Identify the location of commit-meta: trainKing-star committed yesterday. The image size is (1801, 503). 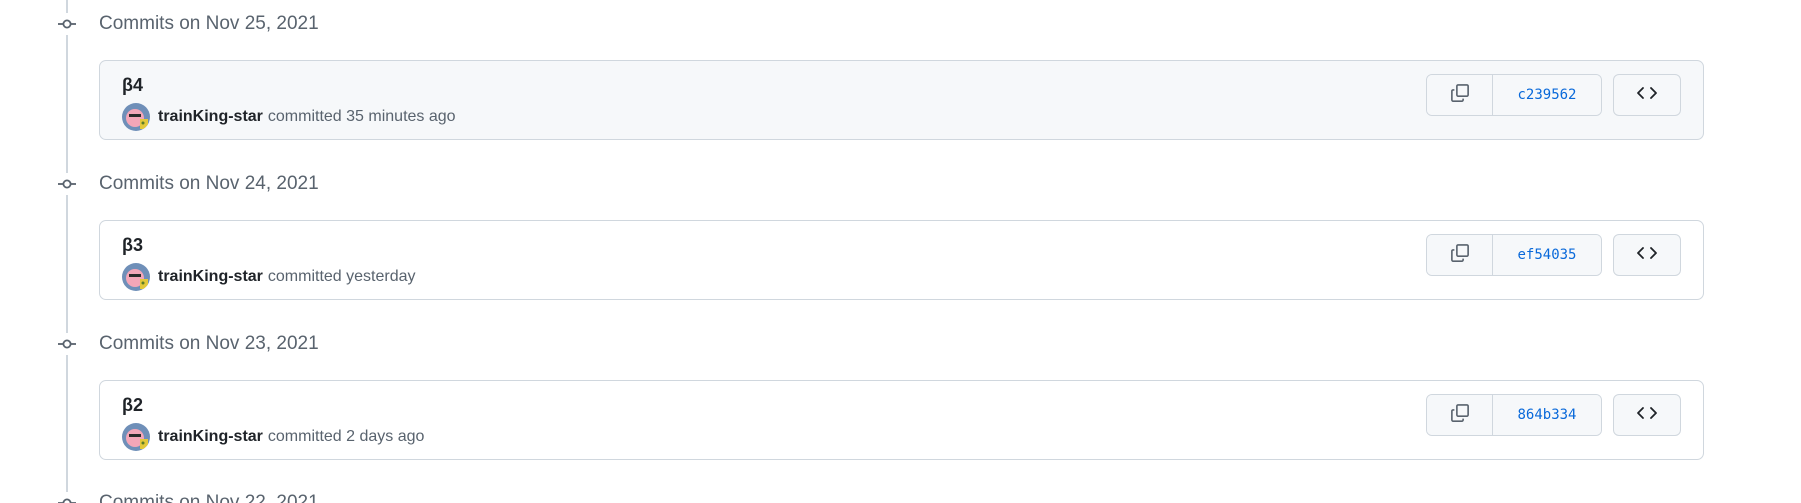
(269, 277).